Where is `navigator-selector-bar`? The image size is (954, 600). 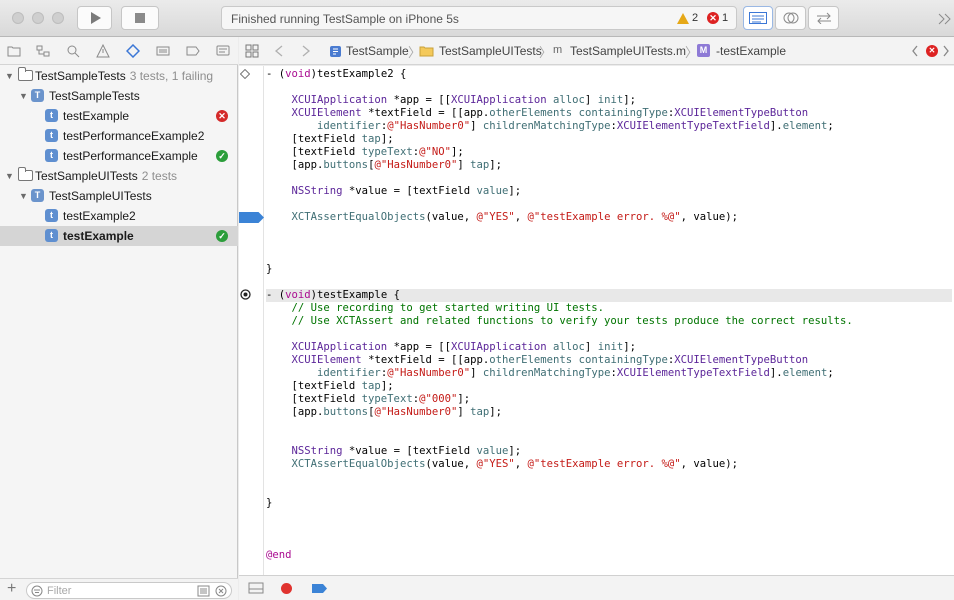
navigator-selector-bar is located at coordinates (119, 51).